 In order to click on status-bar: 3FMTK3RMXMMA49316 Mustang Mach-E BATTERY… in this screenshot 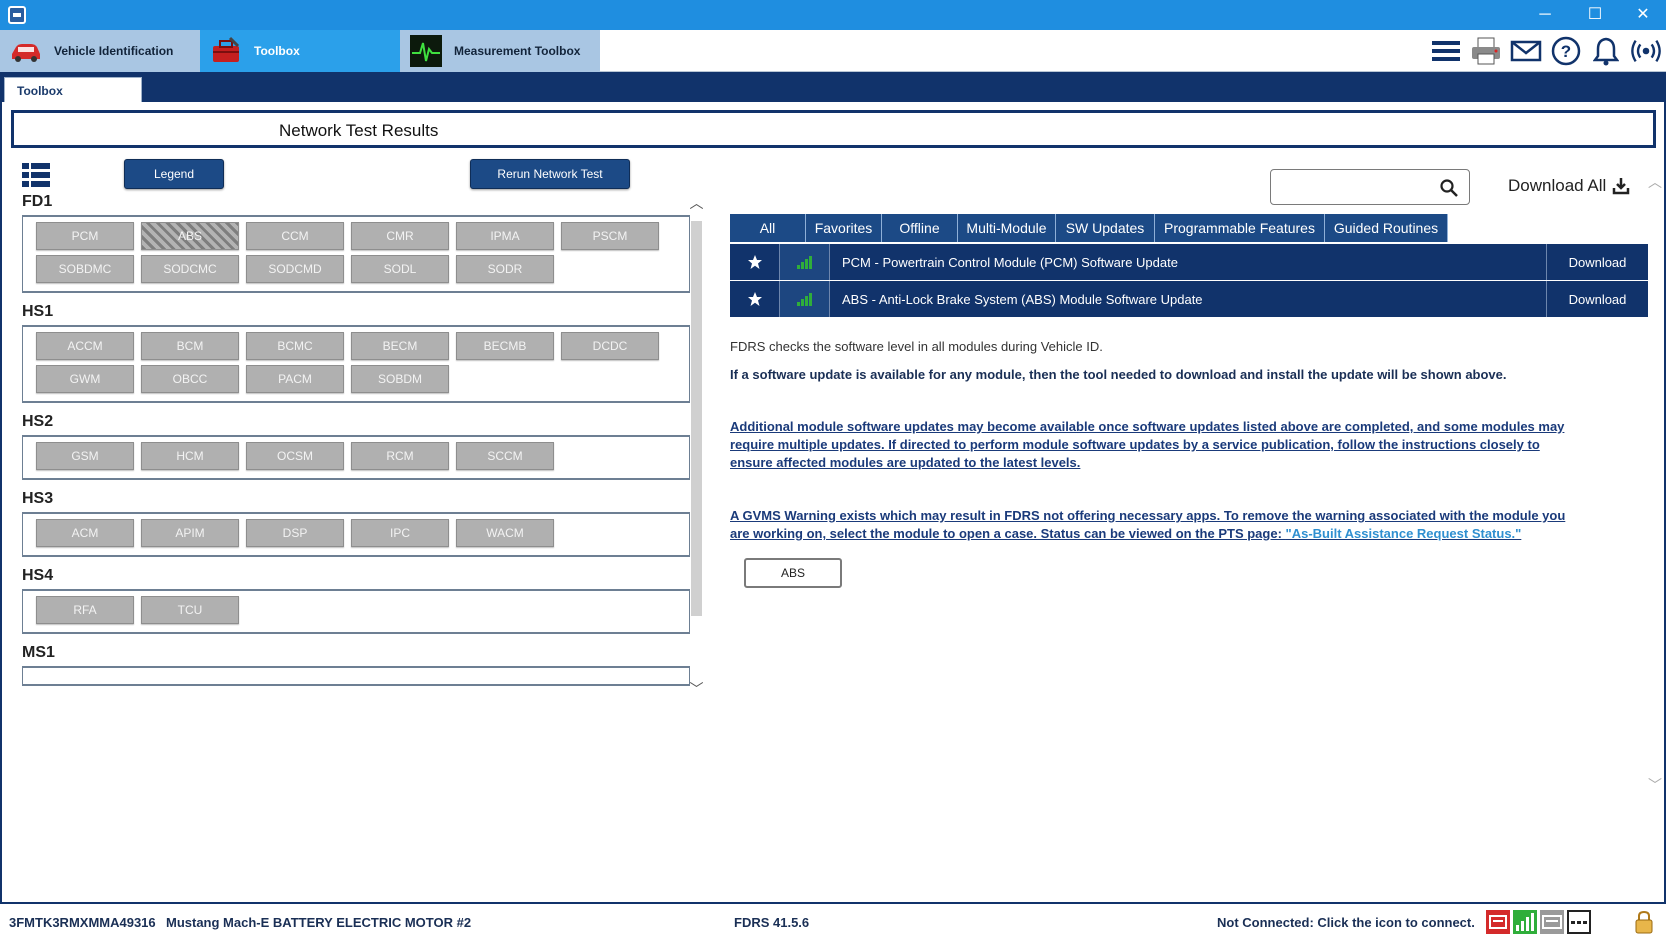, I will do `click(833, 920)`.